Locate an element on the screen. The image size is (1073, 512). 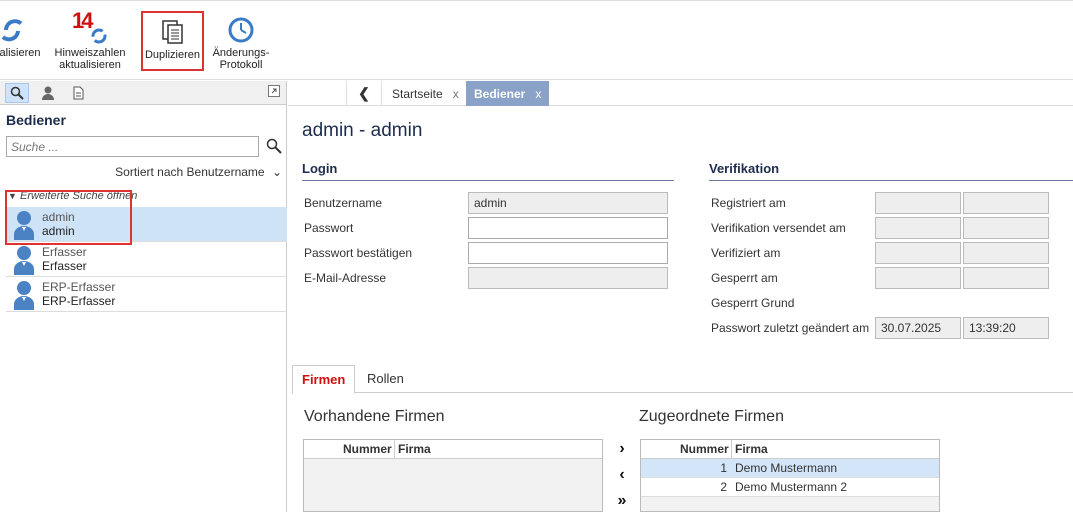
list-item: ERP-Erfasser ERP-Erfasser is located at coordinates (146, 294).